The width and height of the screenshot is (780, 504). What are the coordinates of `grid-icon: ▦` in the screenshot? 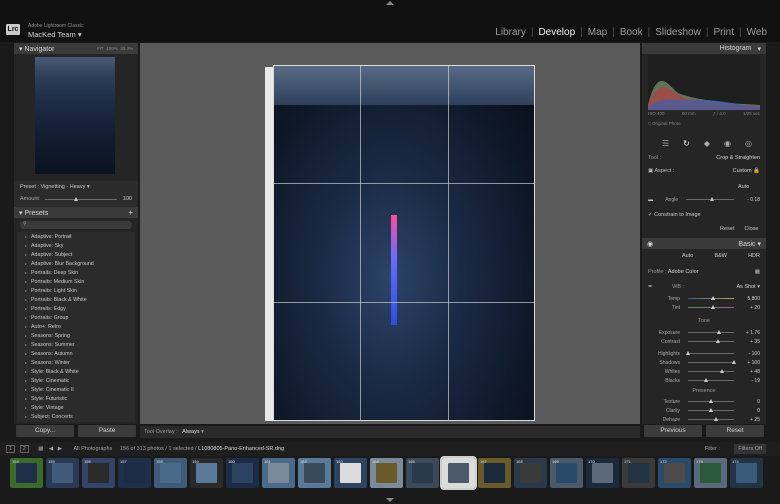 It's located at (757, 272).